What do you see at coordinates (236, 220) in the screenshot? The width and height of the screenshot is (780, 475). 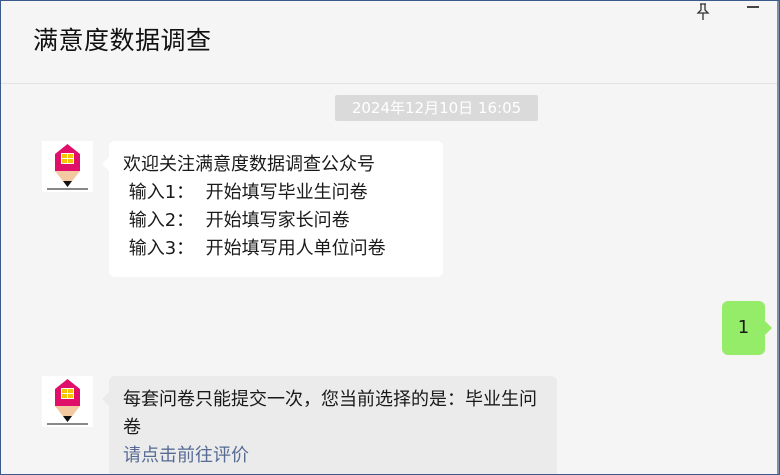 I see `option-2-line: 输入2： 开始填写家长问卷` at bounding box center [236, 220].